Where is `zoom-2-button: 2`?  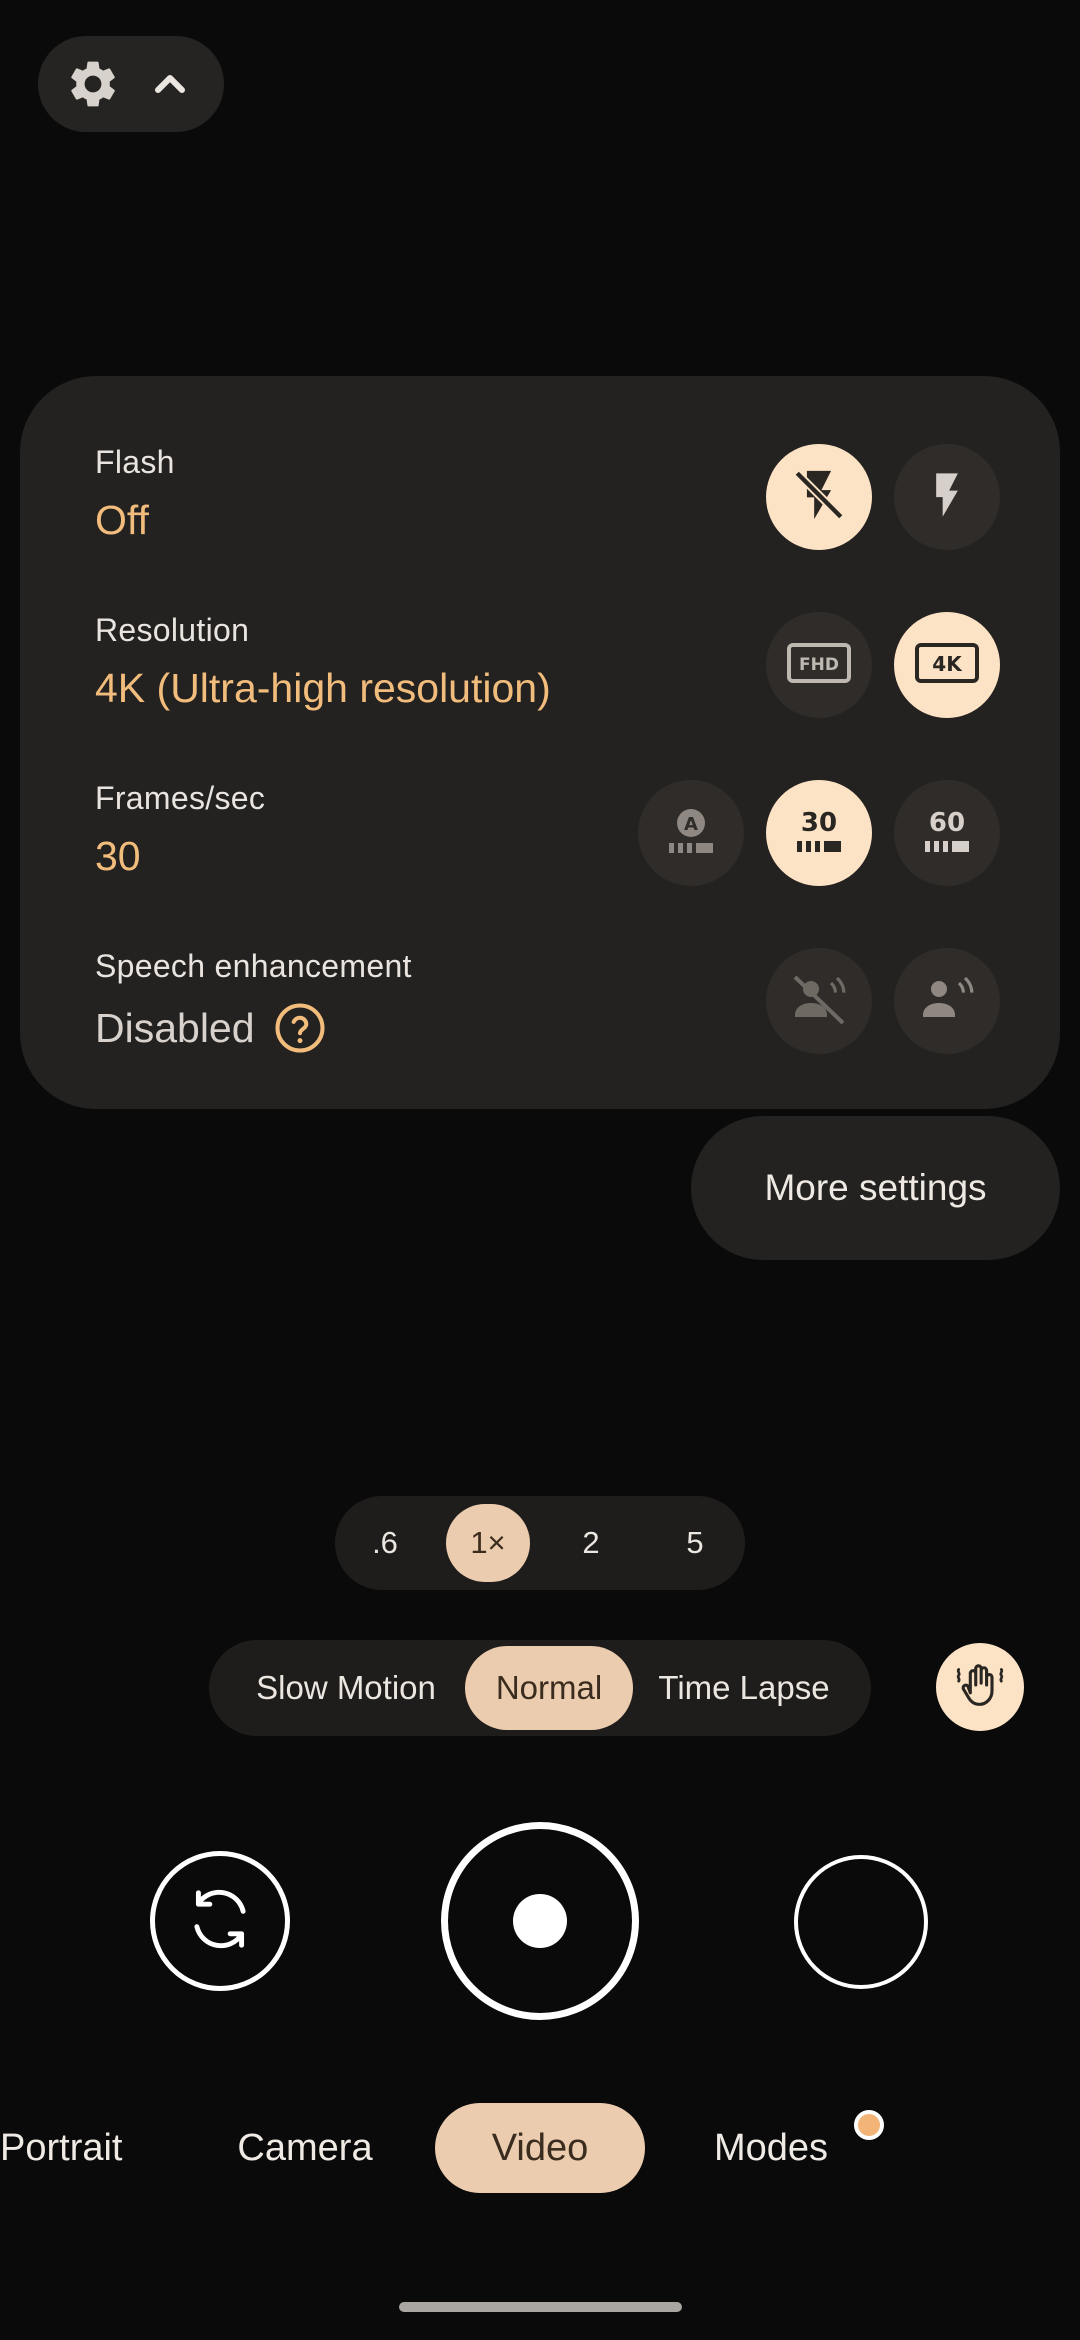
zoom-2-button: 2 is located at coordinates (591, 1543).